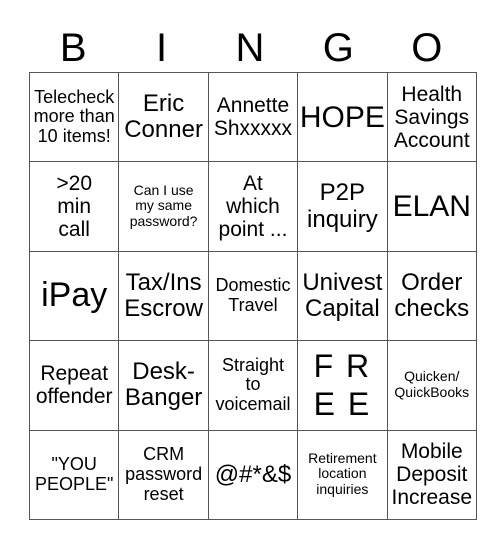 This screenshot has height=544, width=500. I want to click on bingo-cell: Desk- Banger, so click(163, 385).